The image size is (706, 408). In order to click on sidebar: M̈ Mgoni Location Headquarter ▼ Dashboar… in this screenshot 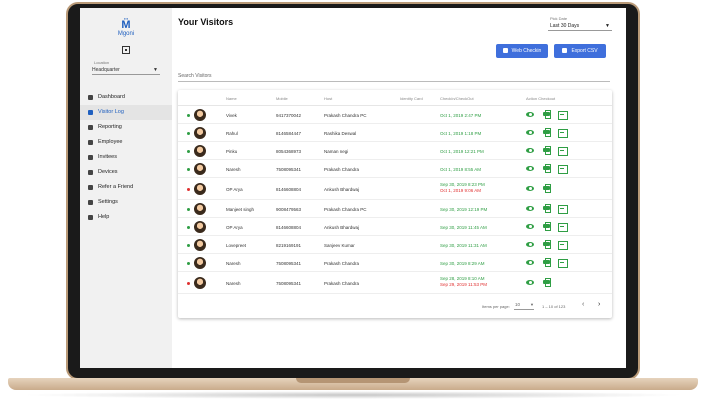, I will do `click(126, 188)`.